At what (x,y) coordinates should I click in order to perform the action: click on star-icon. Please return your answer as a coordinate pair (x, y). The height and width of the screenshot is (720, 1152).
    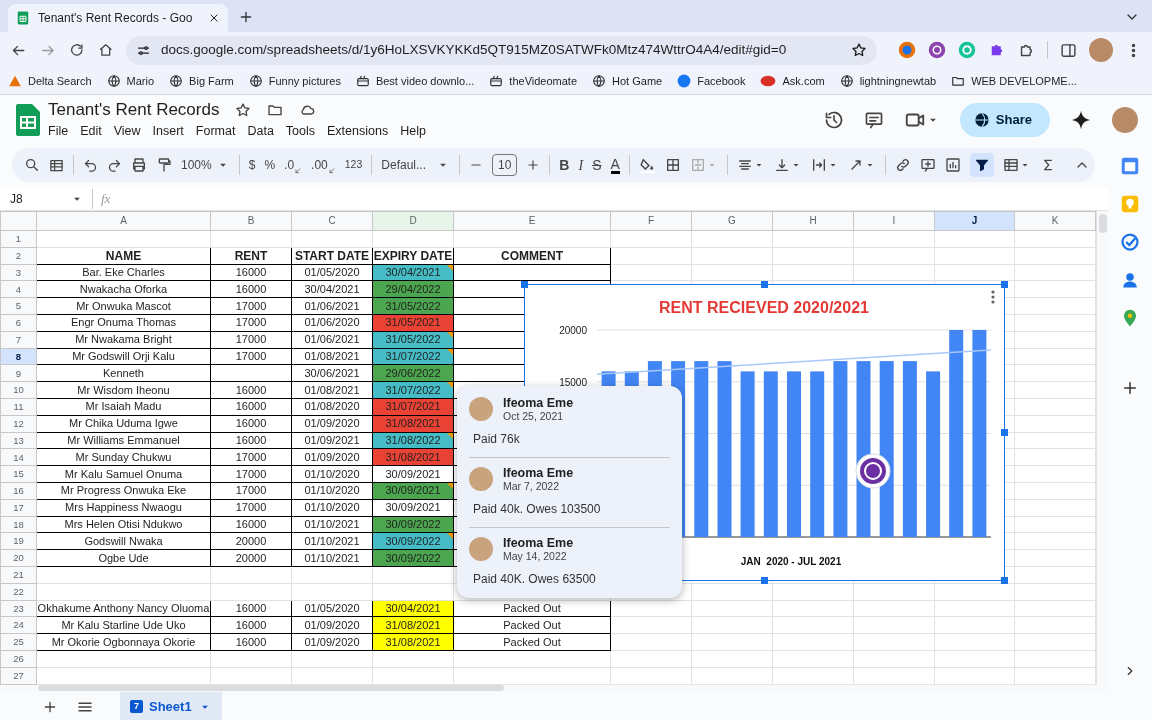
    Looking at the image, I should click on (243, 109).